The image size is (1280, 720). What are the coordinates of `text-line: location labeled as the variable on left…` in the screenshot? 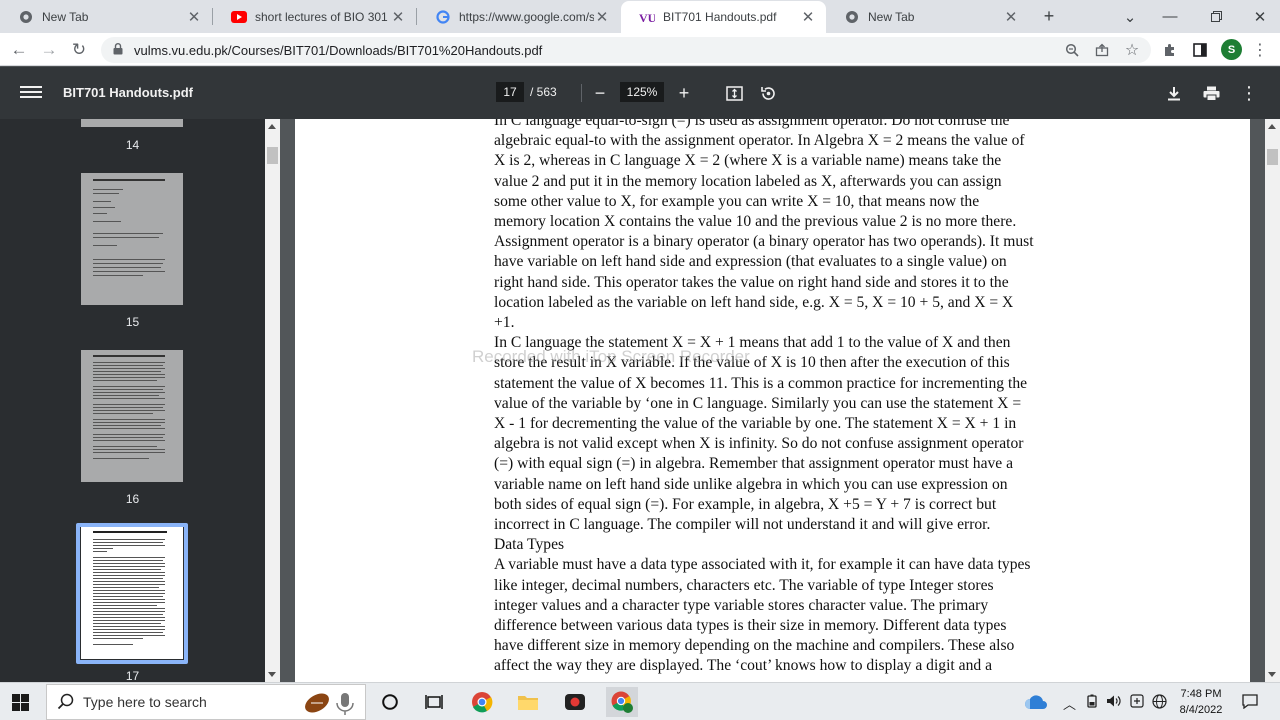 It's located at (754, 302).